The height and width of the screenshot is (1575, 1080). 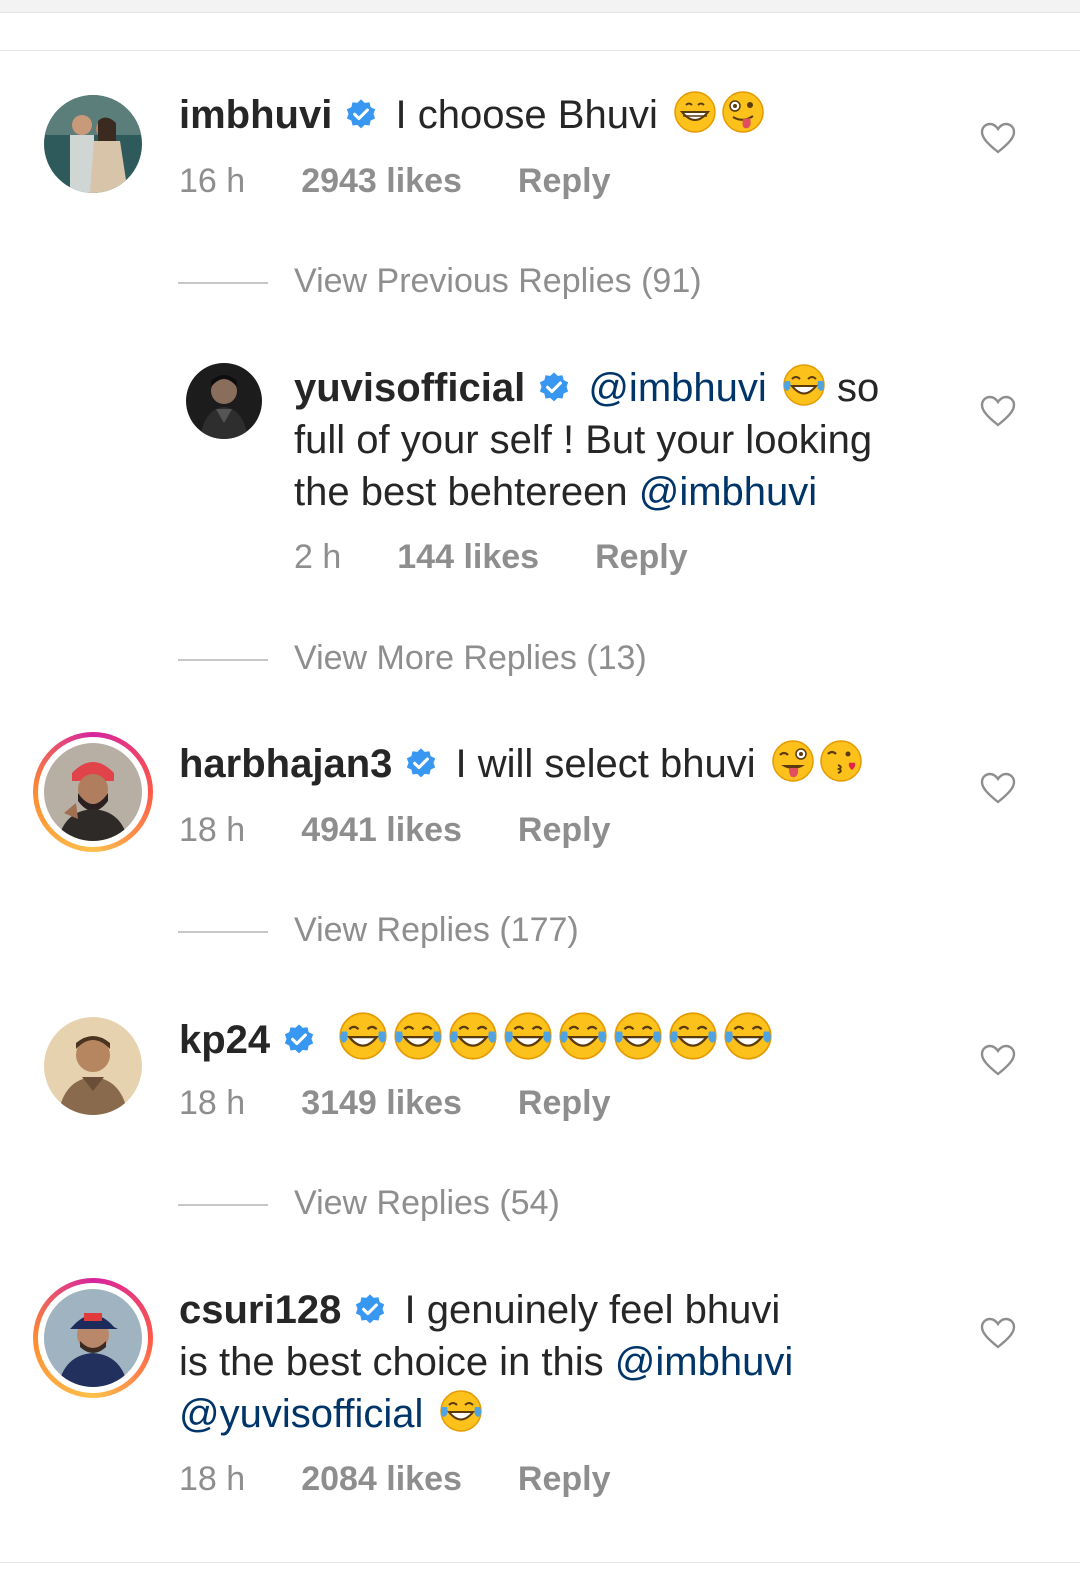 I want to click on top-bar-edge, so click(x=540, y=6).